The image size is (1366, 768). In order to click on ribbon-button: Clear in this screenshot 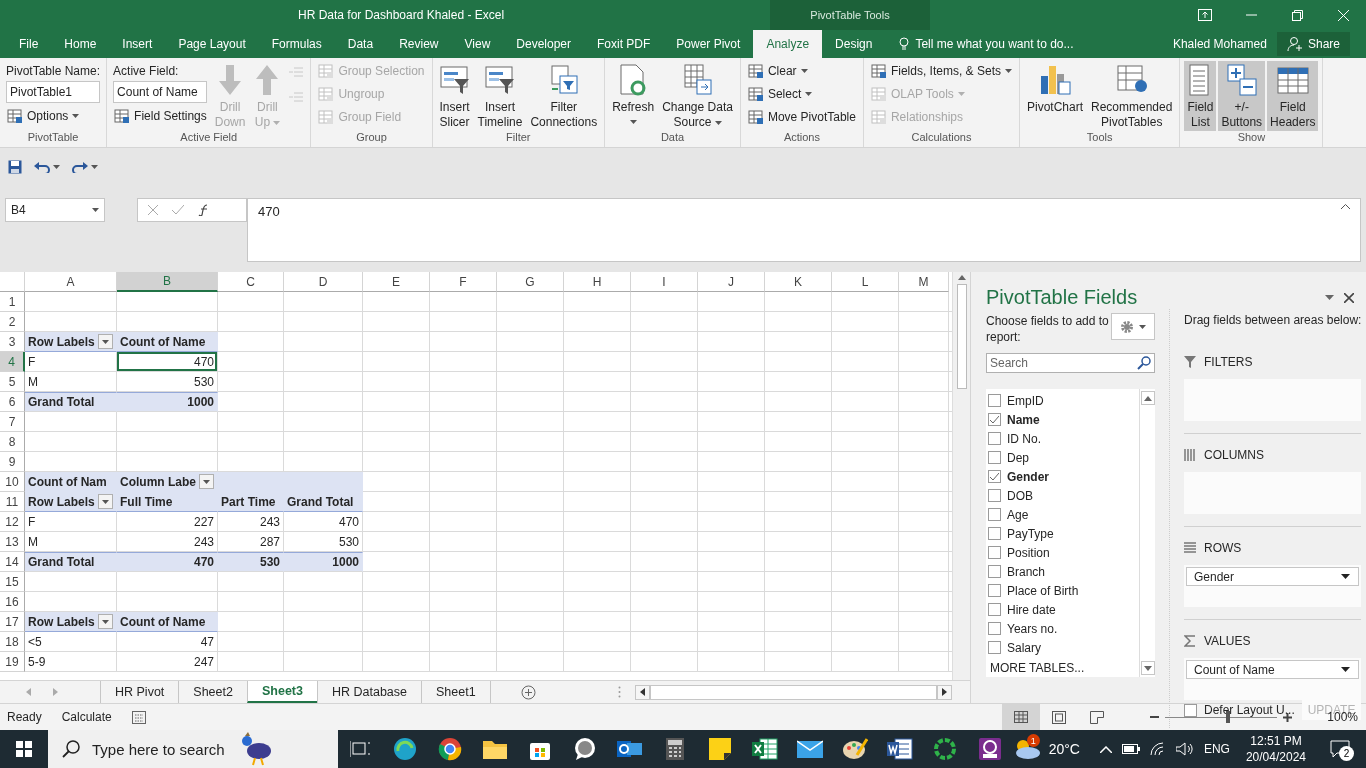, I will do `click(801, 71)`.